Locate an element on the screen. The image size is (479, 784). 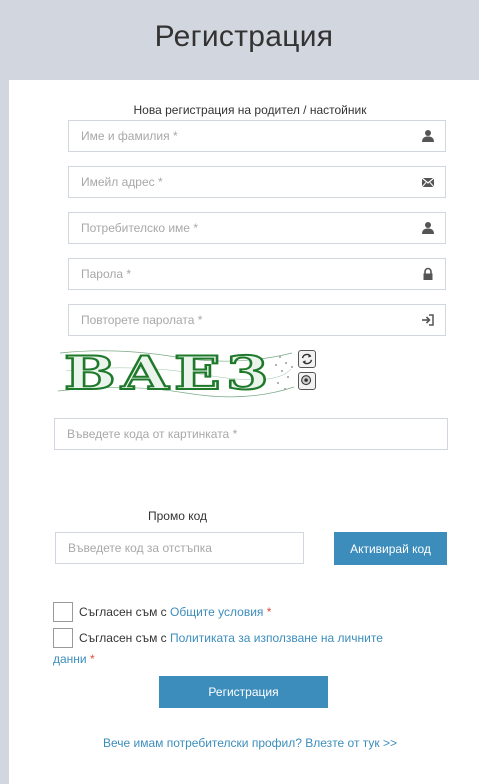
username-input is located at coordinates (257, 228).